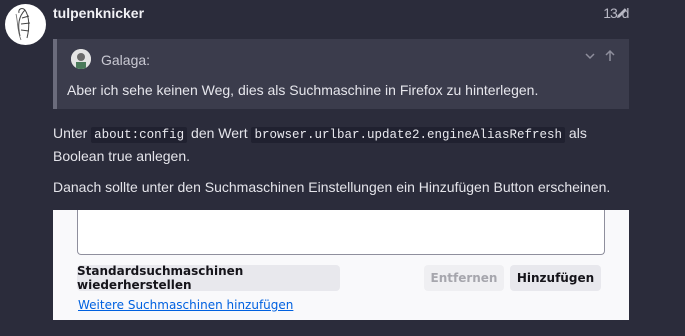 The width and height of the screenshot is (685, 336). I want to click on add-button: Hinzufügen, so click(555, 278).